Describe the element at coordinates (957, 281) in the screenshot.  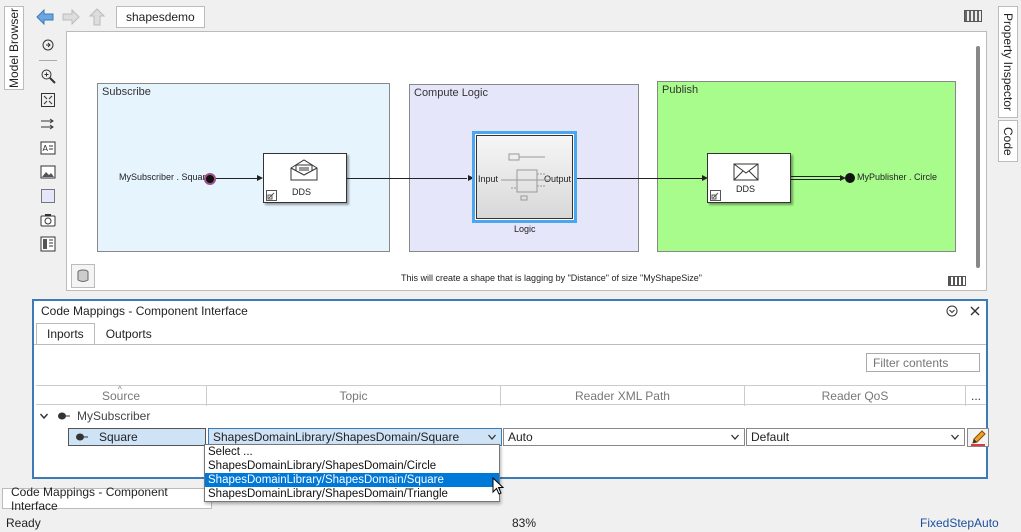
I see `minimap-icon` at that location.